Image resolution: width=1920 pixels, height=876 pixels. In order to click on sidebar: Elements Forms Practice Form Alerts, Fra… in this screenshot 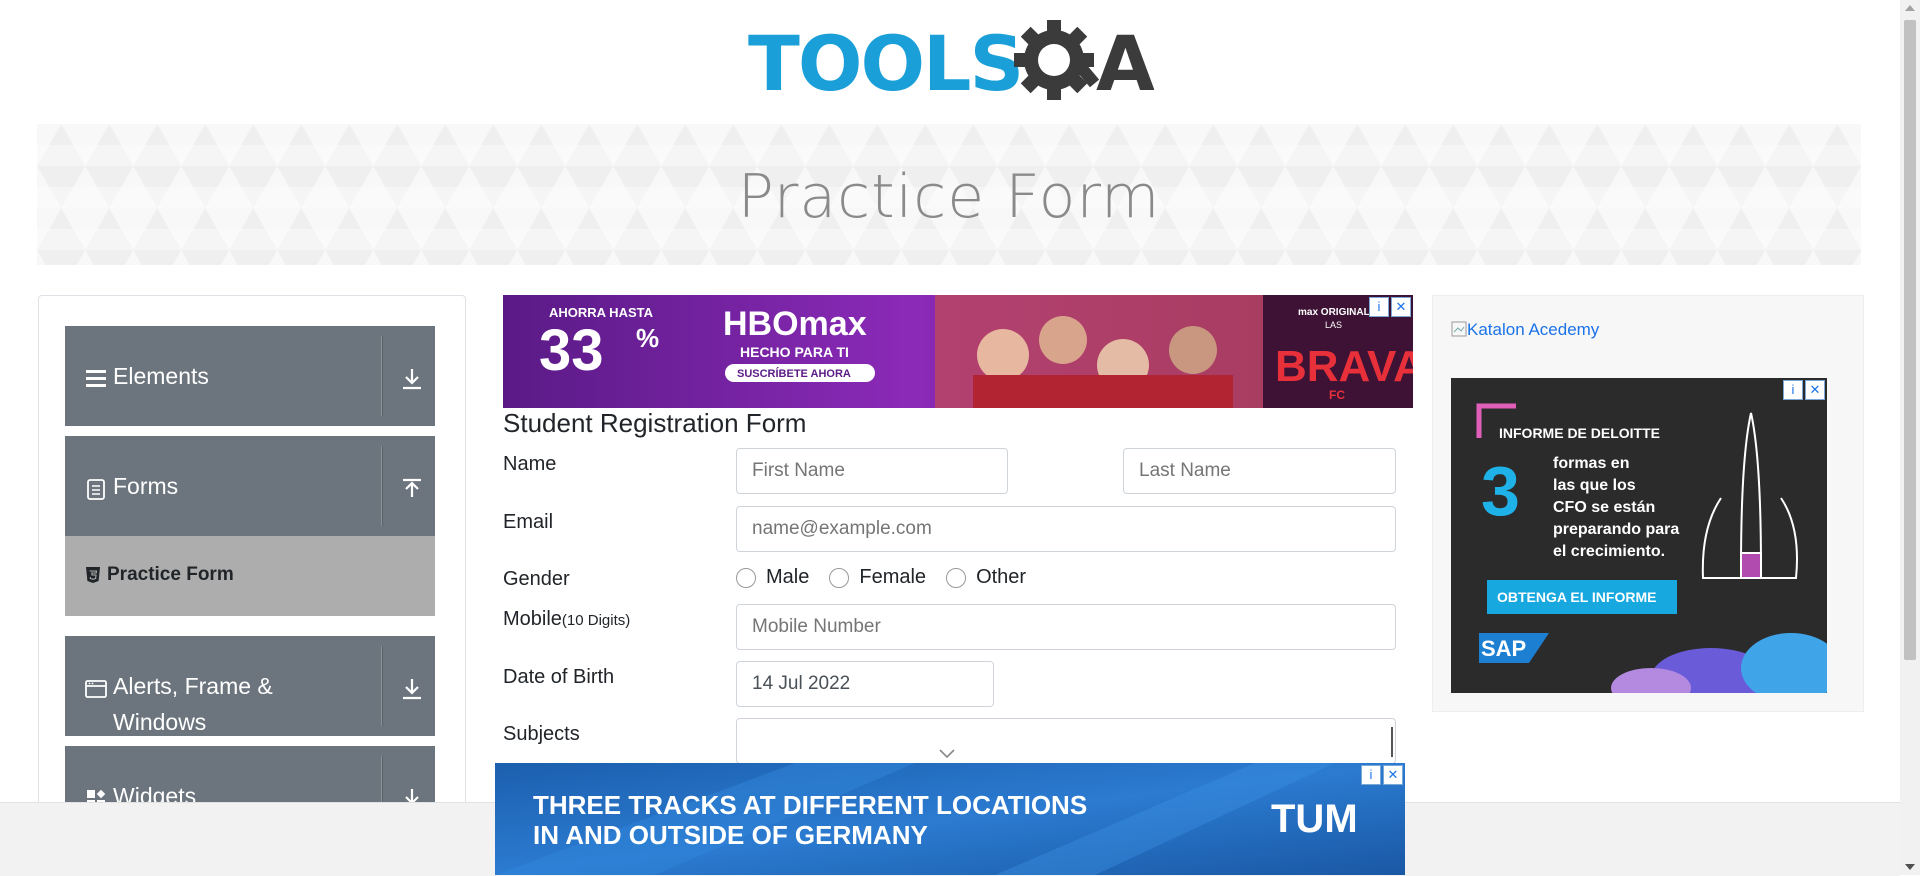, I will do `click(252, 556)`.